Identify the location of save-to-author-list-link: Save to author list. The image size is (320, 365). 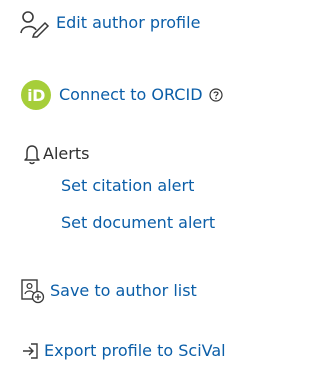
(98, 291).